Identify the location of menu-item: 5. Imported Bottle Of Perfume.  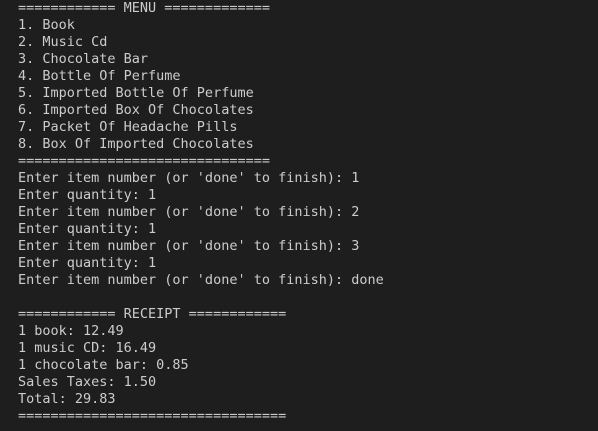
(136, 93).